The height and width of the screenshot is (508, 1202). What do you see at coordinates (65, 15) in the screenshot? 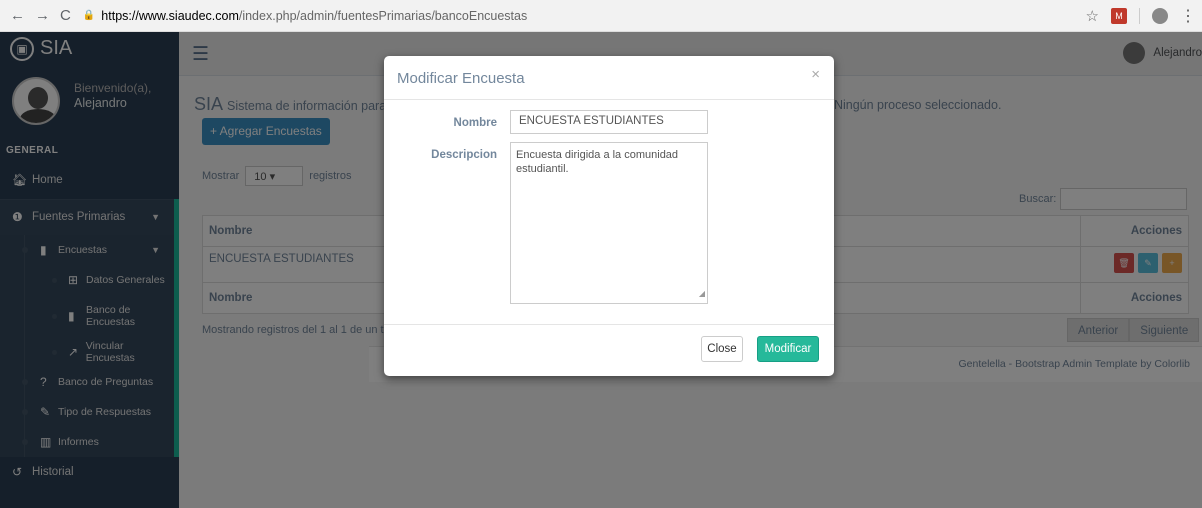
I see `reload-button: C` at bounding box center [65, 15].